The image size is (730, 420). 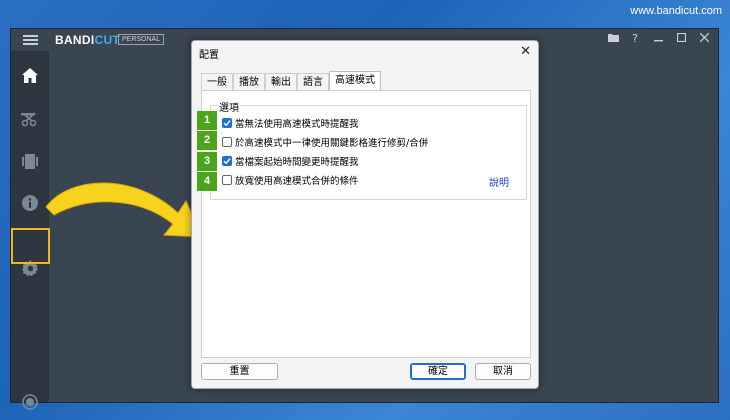 I want to click on dialog-title: 配置, so click(x=209, y=55).